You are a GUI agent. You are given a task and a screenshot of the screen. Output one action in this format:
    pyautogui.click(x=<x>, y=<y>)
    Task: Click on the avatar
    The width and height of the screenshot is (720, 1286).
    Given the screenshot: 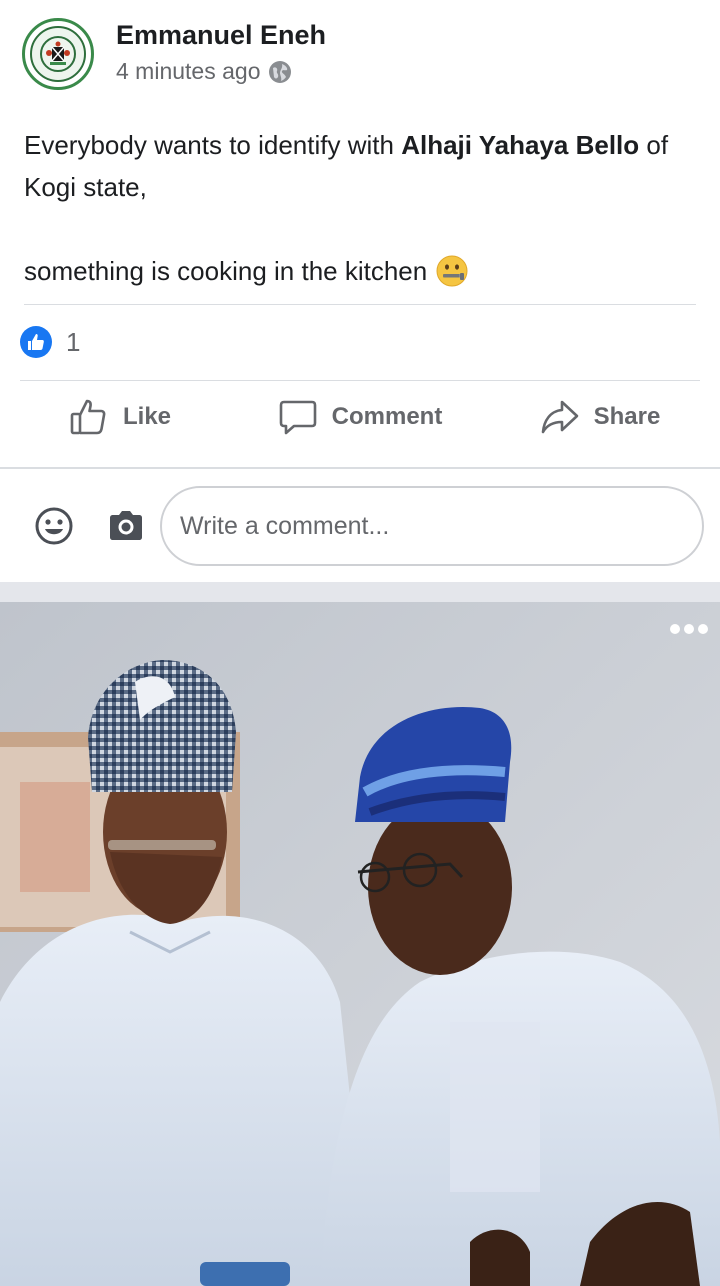 What is the action you would take?
    pyautogui.click(x=58, y=54)
    